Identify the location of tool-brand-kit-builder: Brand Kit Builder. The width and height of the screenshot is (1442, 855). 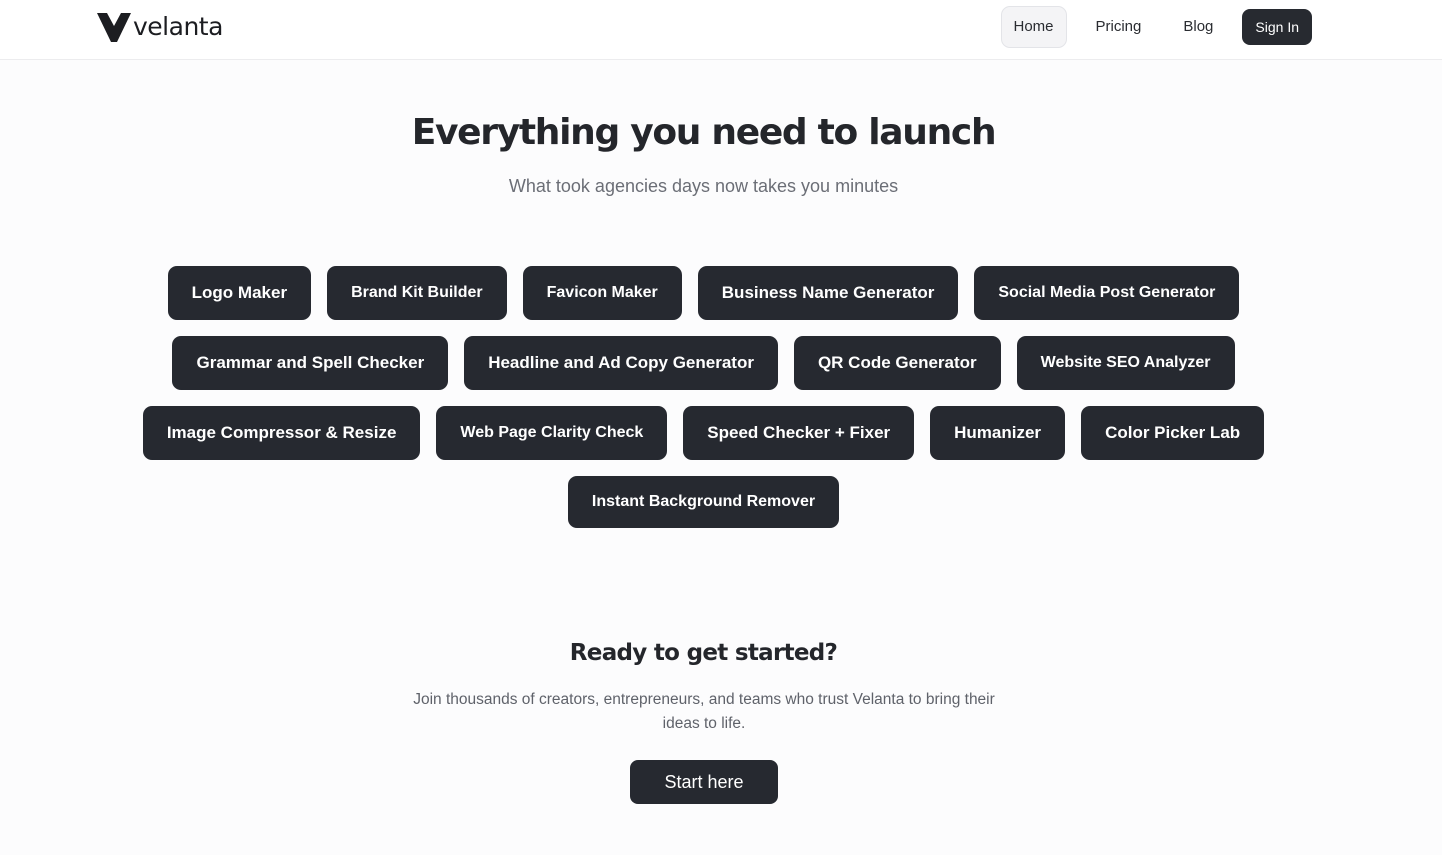
(417, 293).